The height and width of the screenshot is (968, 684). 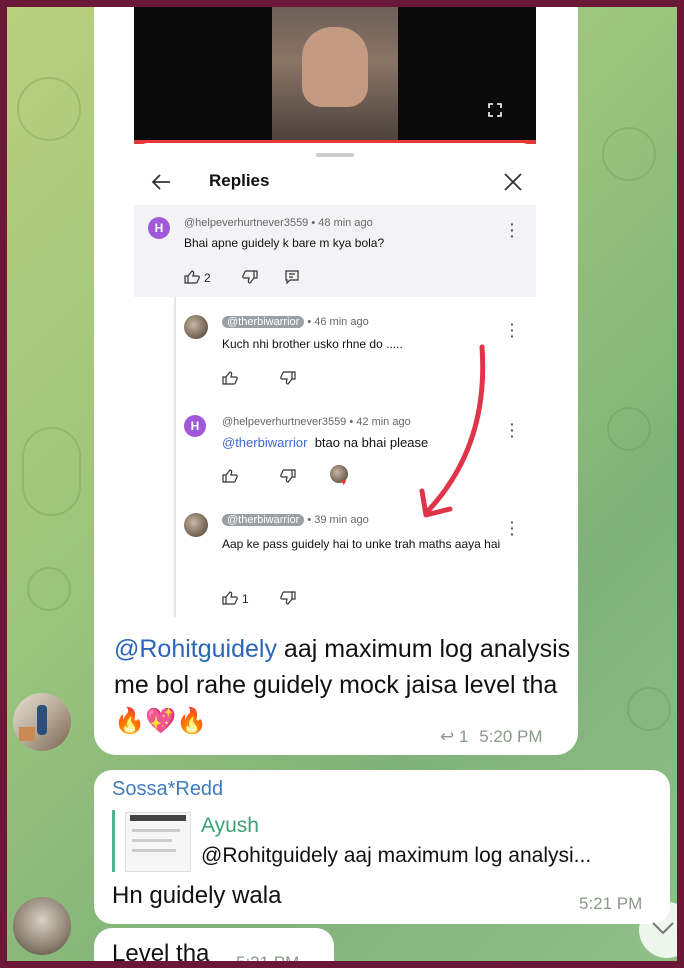 What do you see at coordinates (195, 649) in the screenshot?
I see `message-mention: @Rohitguidely` at bounding box center [195, 649].